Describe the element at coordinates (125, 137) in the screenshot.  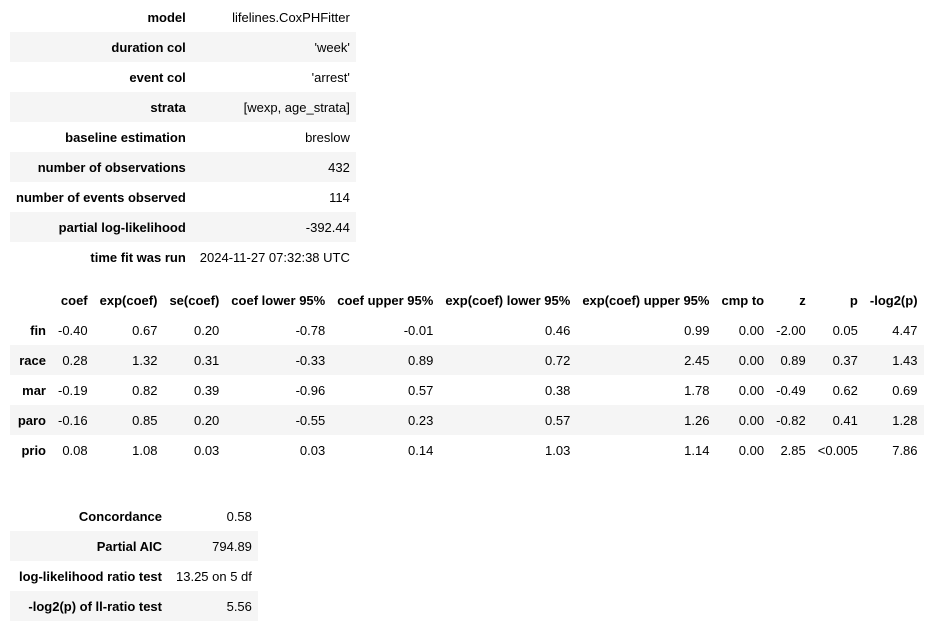
I see `summary-label: baseline estimation` at that location.